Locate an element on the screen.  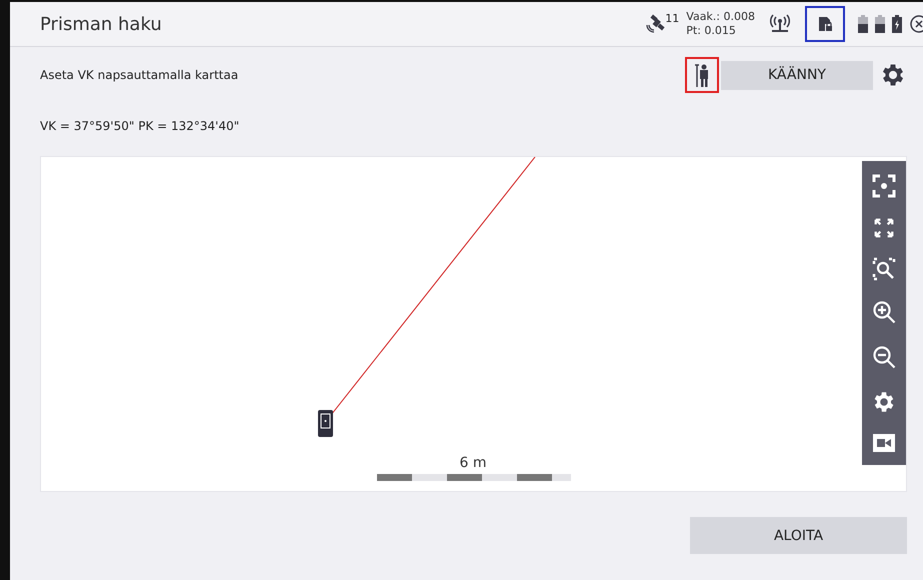
close-icon is located at coordinates (916, 24).